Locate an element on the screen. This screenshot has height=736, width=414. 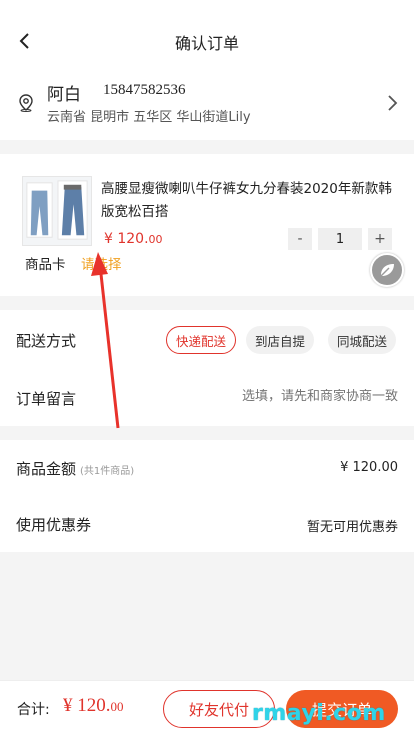
goods-count: (共1件商品) is located at coordinates (107, 471).